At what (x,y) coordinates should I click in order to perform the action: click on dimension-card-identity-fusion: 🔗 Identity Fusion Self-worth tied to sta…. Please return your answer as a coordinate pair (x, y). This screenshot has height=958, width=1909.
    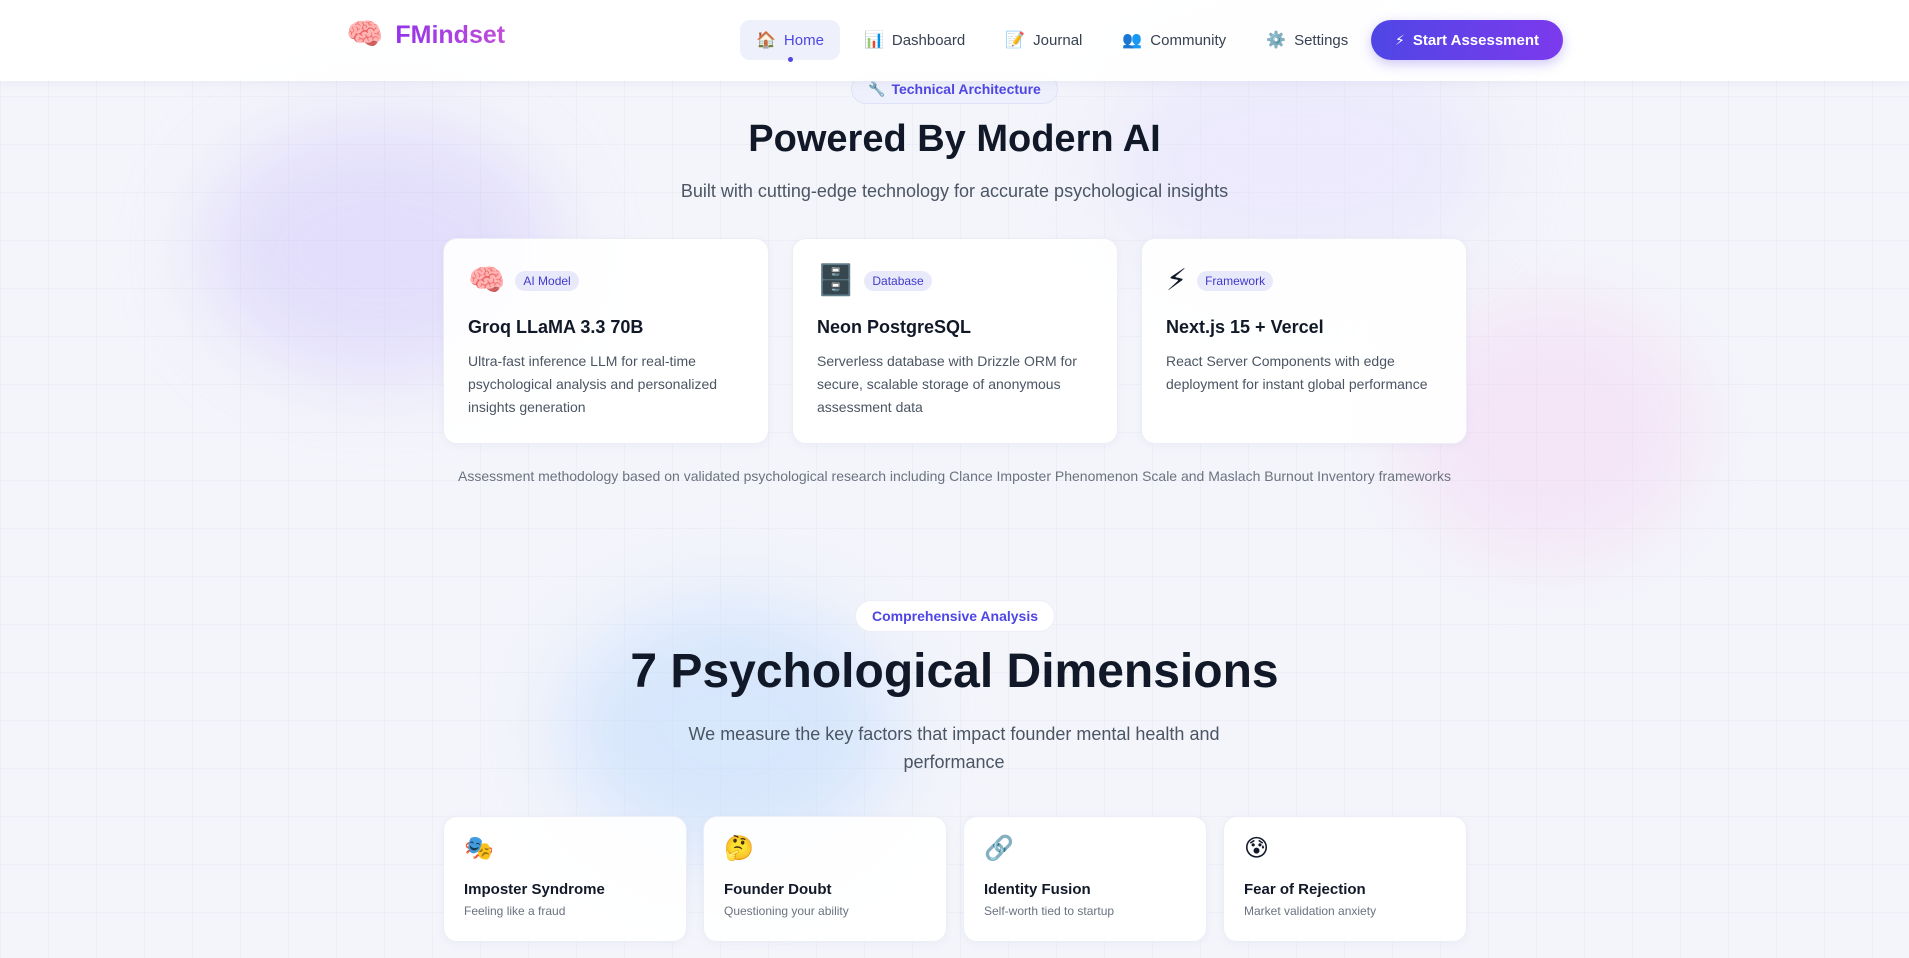
    Looking at the image, I should click on (1085, 879).